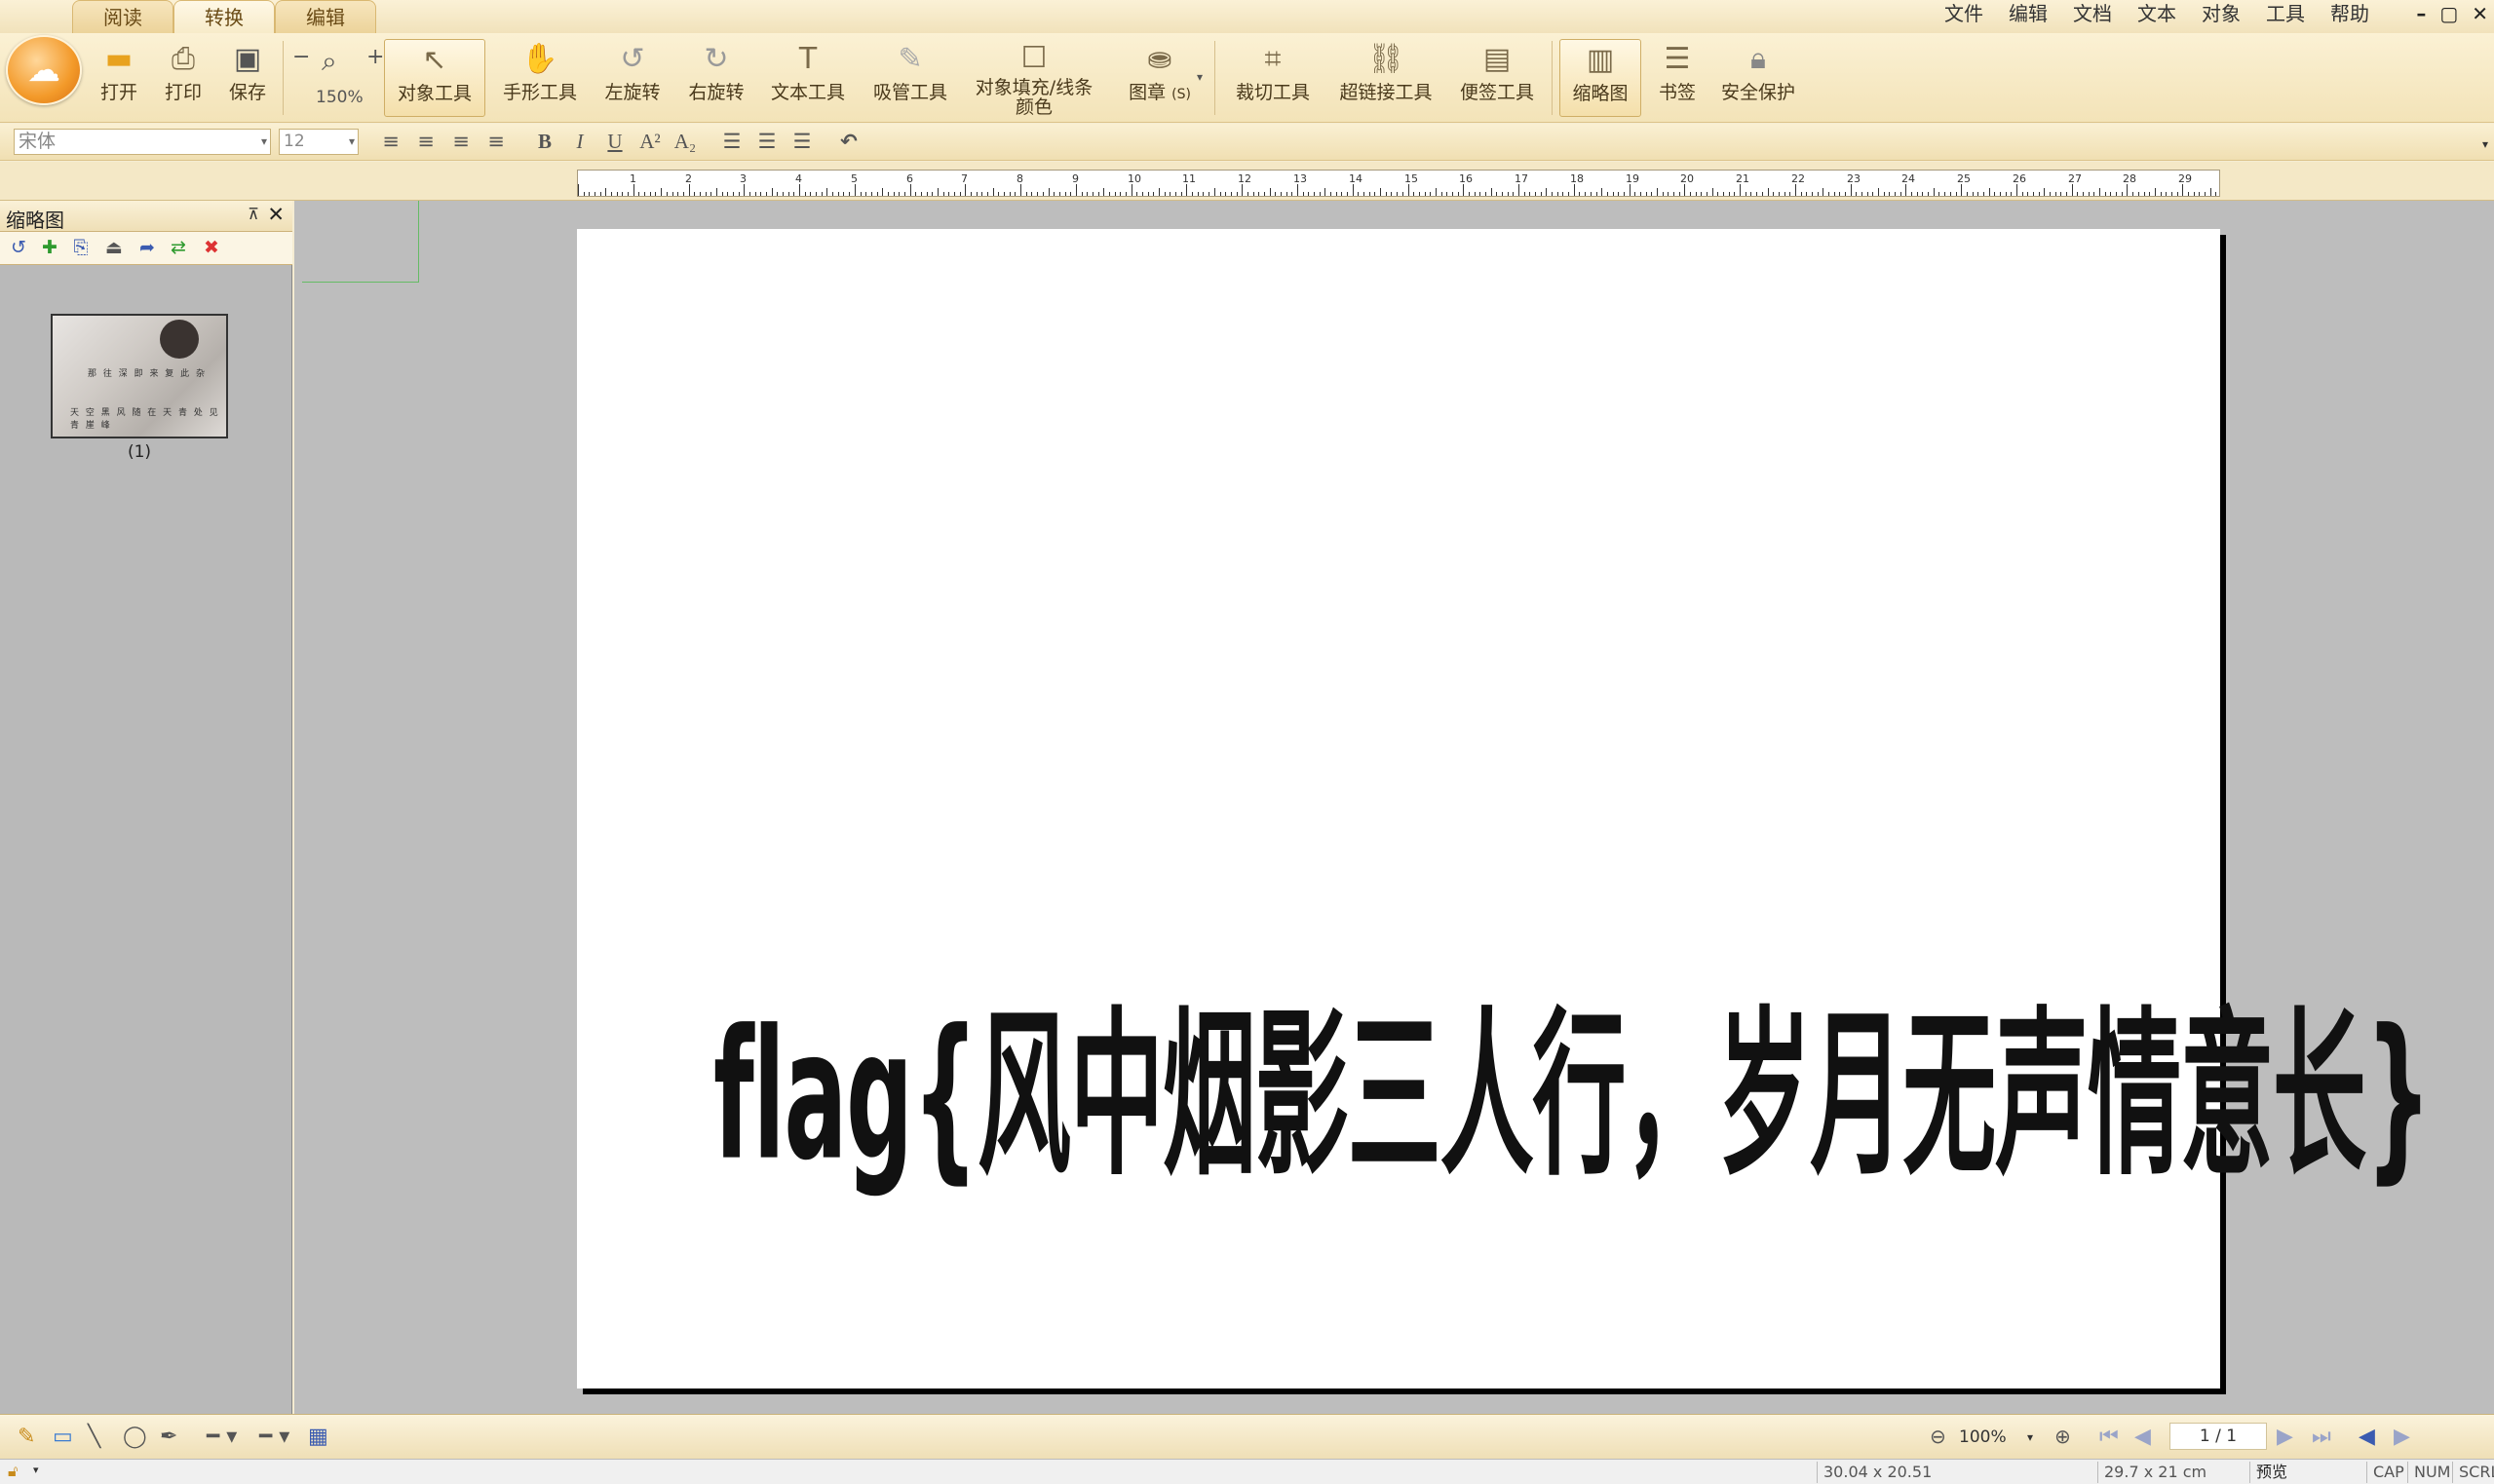 This screenshot has width=2494, height=1484. I want to click on note-tool-button: ▤ 便签工具, so click(1497, 78).